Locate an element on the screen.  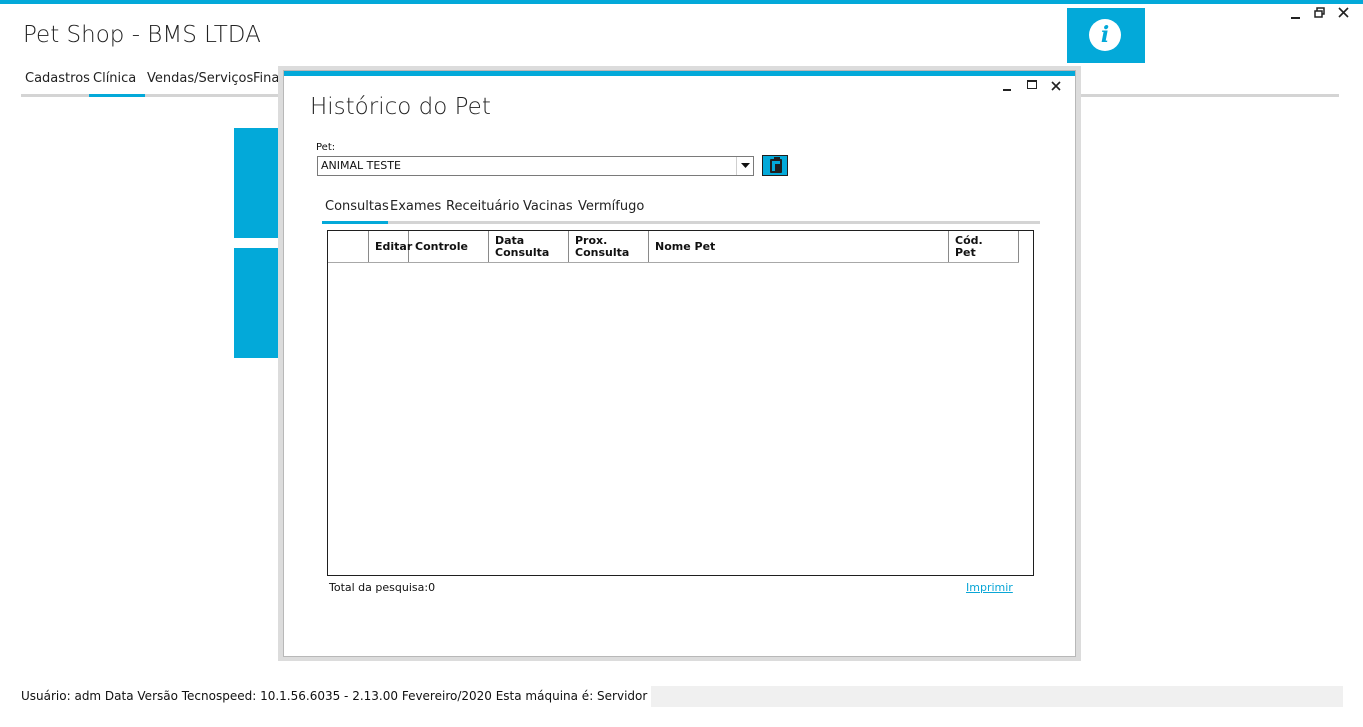
pet-history-button is located at coordinates (775, 165).